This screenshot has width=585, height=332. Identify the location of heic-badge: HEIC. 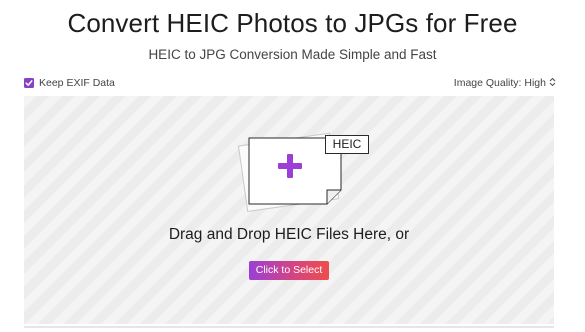
(347, 144).